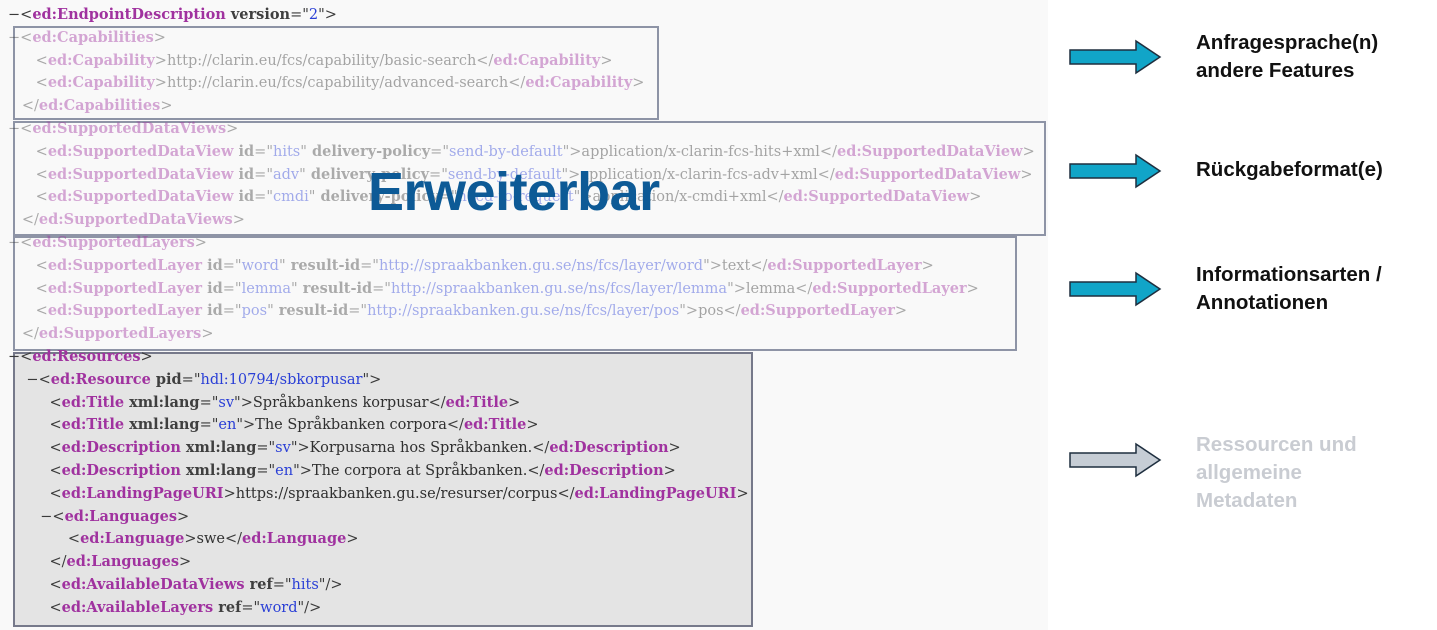 This screenshot has height=630, width=1437. I want to click on xml-token: Korpusarna hos Språkbanken., so click(421, 448).